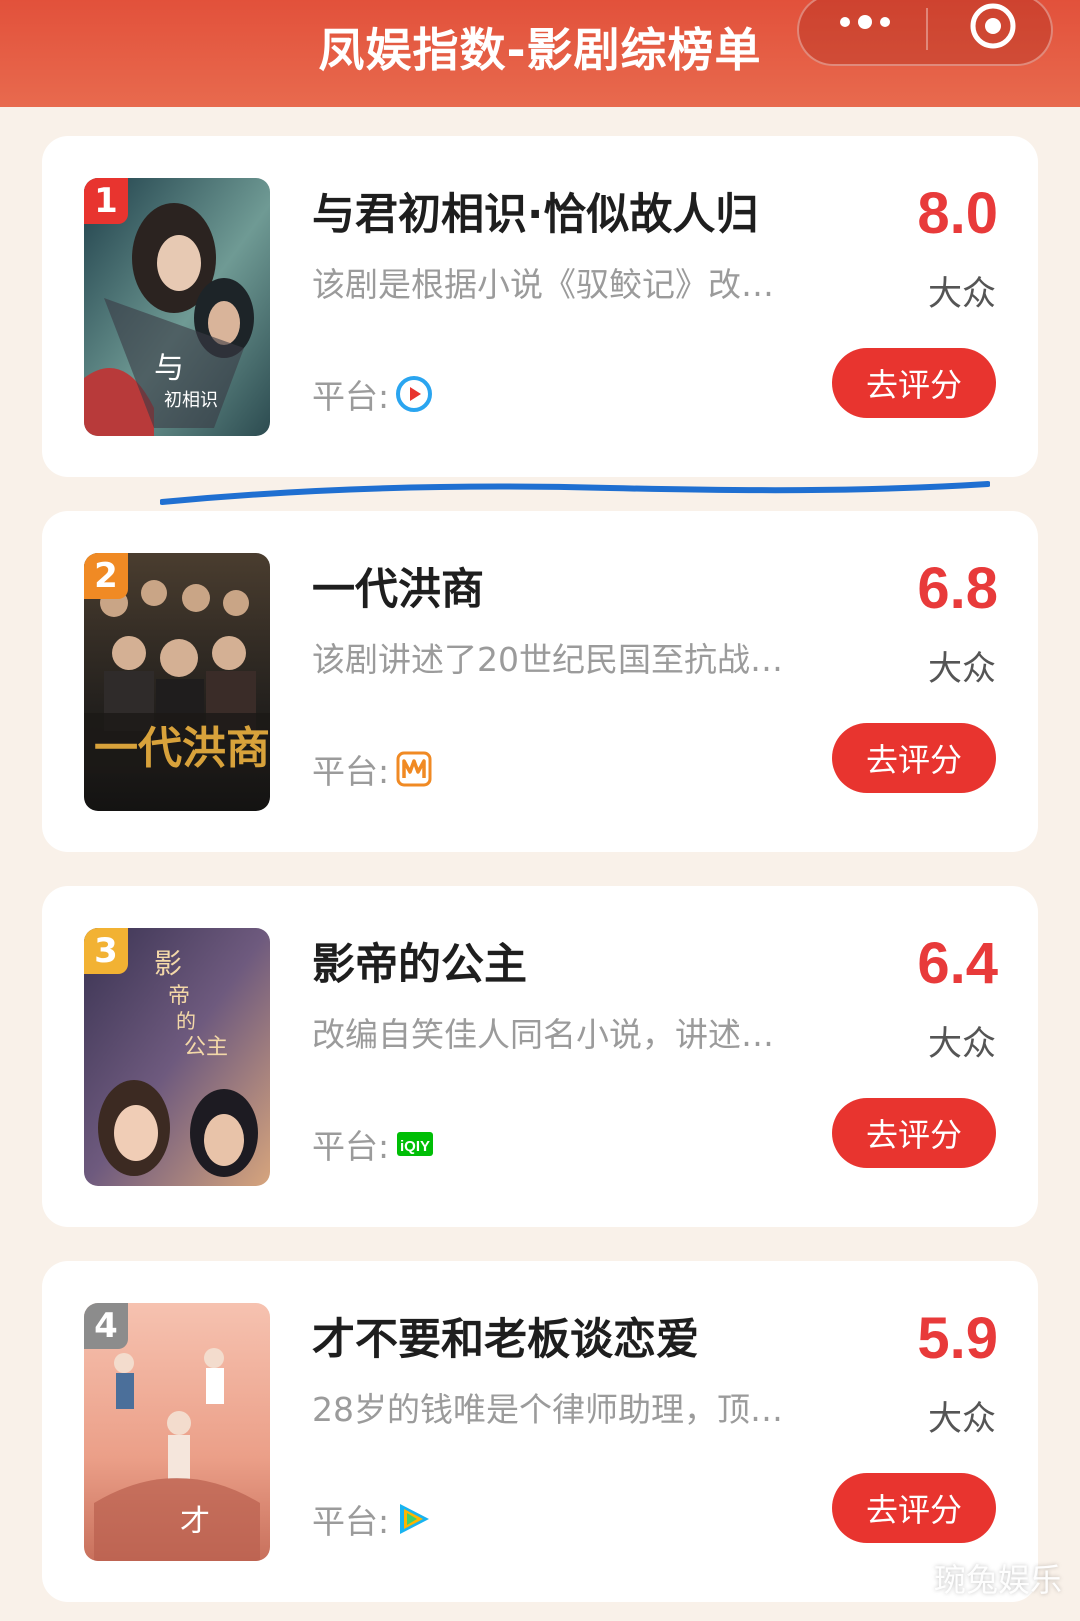 The width and height of the screenshot is (1080, 1621). What do you see at coordinates (505, 1336) in the screenshot?
I see `show-title: 才不要和老板谈恋爱` at bounding box center [505, 1336].